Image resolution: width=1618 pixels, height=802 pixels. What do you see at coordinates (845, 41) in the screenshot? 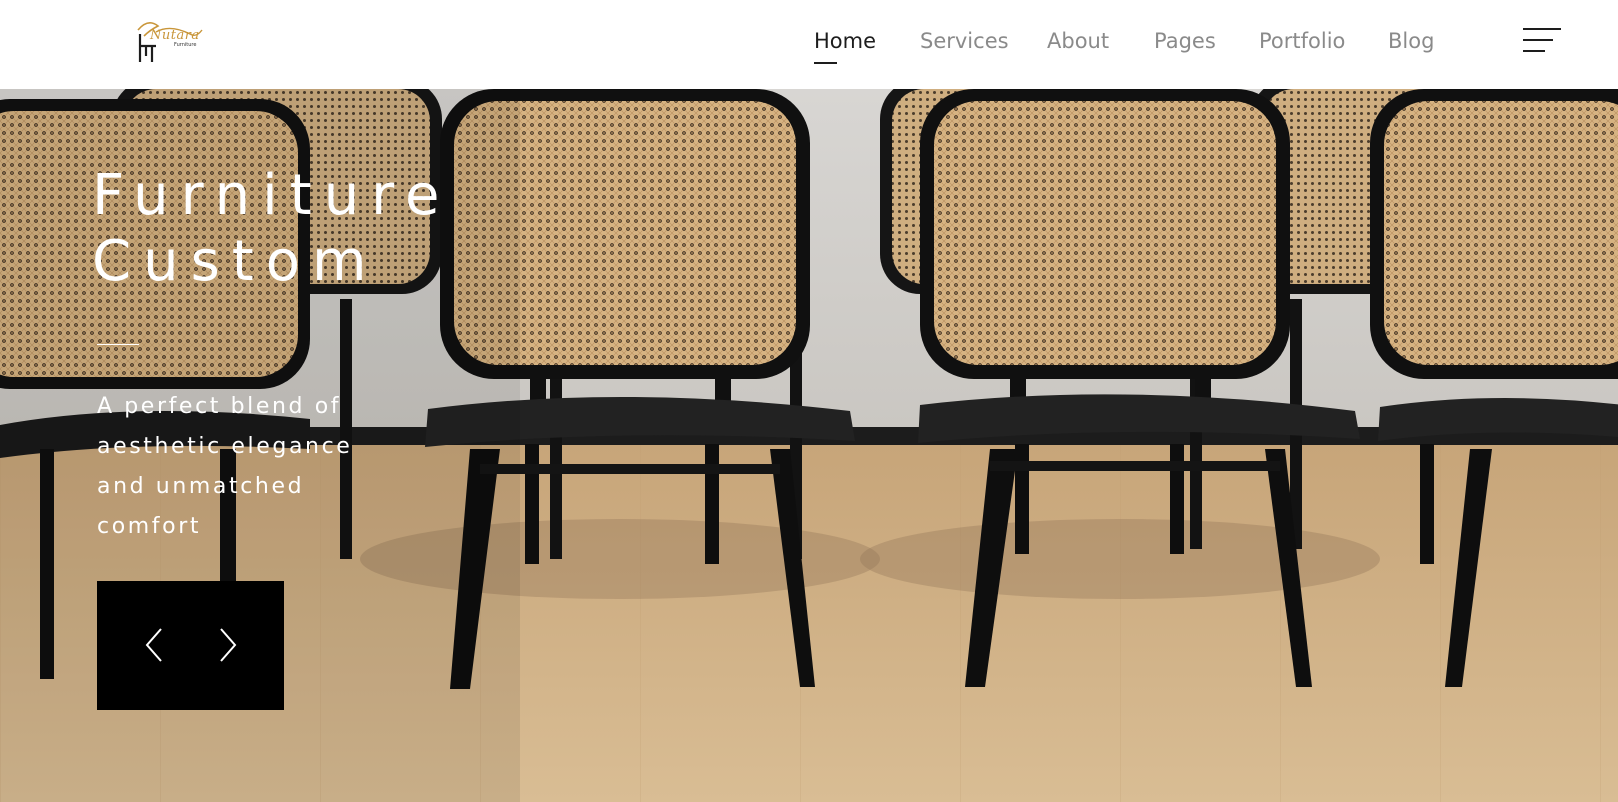
I see `nav-item-label: Home` at bounding box center [845, 41].